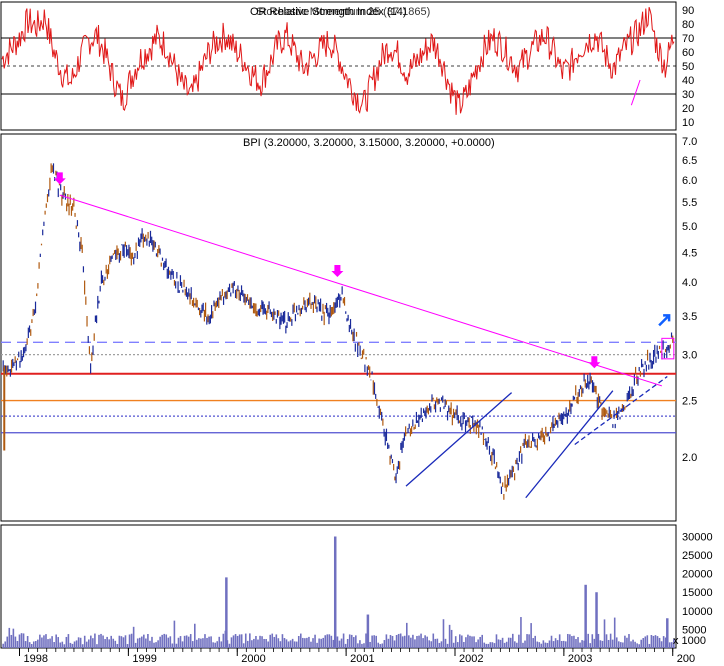 This screenshot has height=666, width=724. I want to click on price-tick-label: 2.5, so click(689, 402).